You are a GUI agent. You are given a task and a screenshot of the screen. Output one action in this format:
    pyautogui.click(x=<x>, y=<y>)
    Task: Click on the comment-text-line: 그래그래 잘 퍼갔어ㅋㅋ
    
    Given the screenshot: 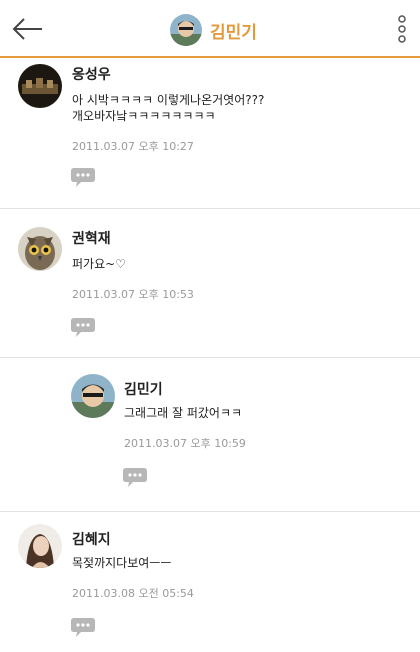 What is the action you would take?
    pyautogui.click(x=183, y=413)
    